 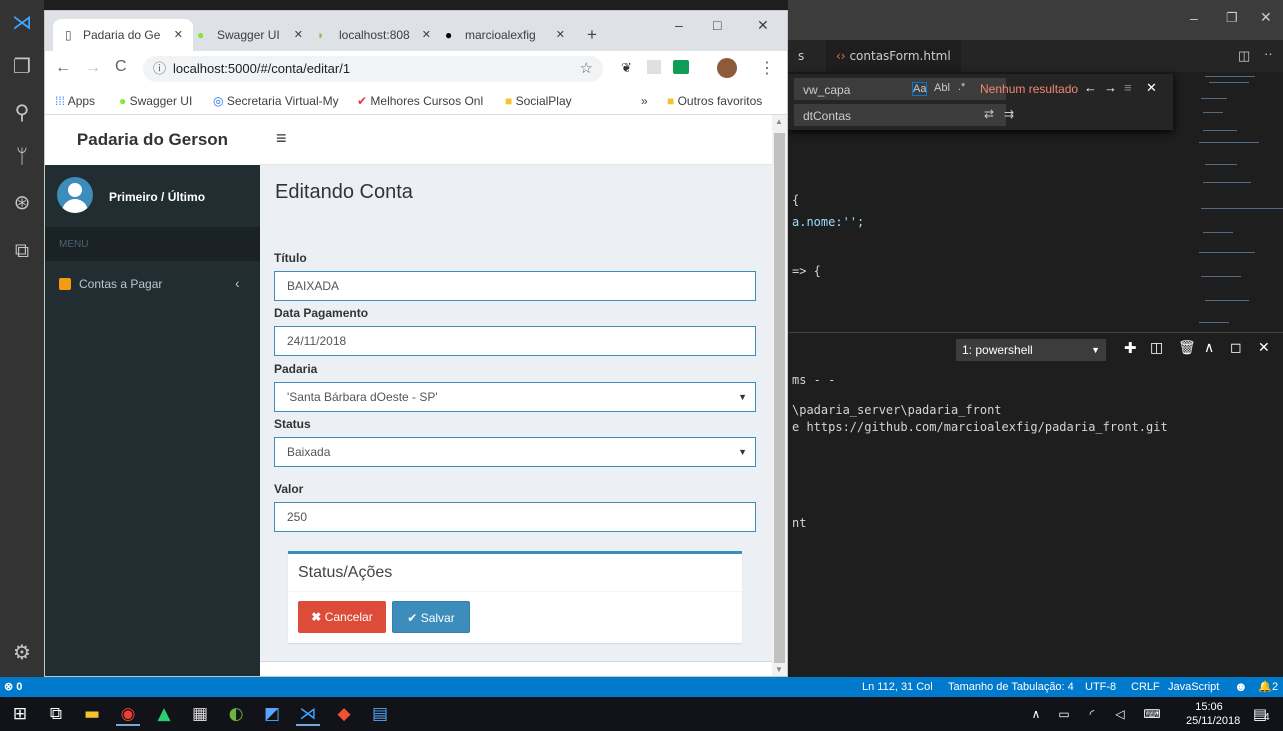 I want to click on keyboard-icon: ⌨, so click(x=1152, y=714).